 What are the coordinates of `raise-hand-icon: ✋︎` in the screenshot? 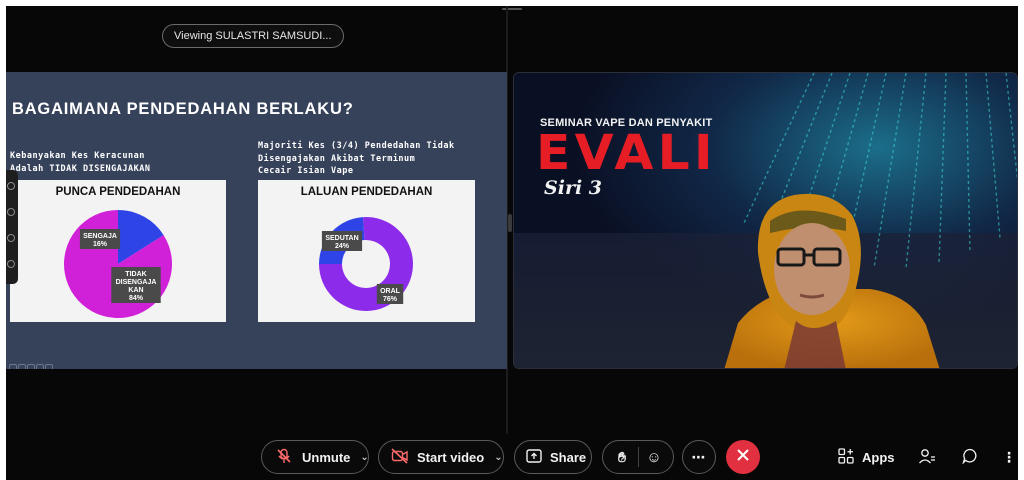 It's located at (622, 457).